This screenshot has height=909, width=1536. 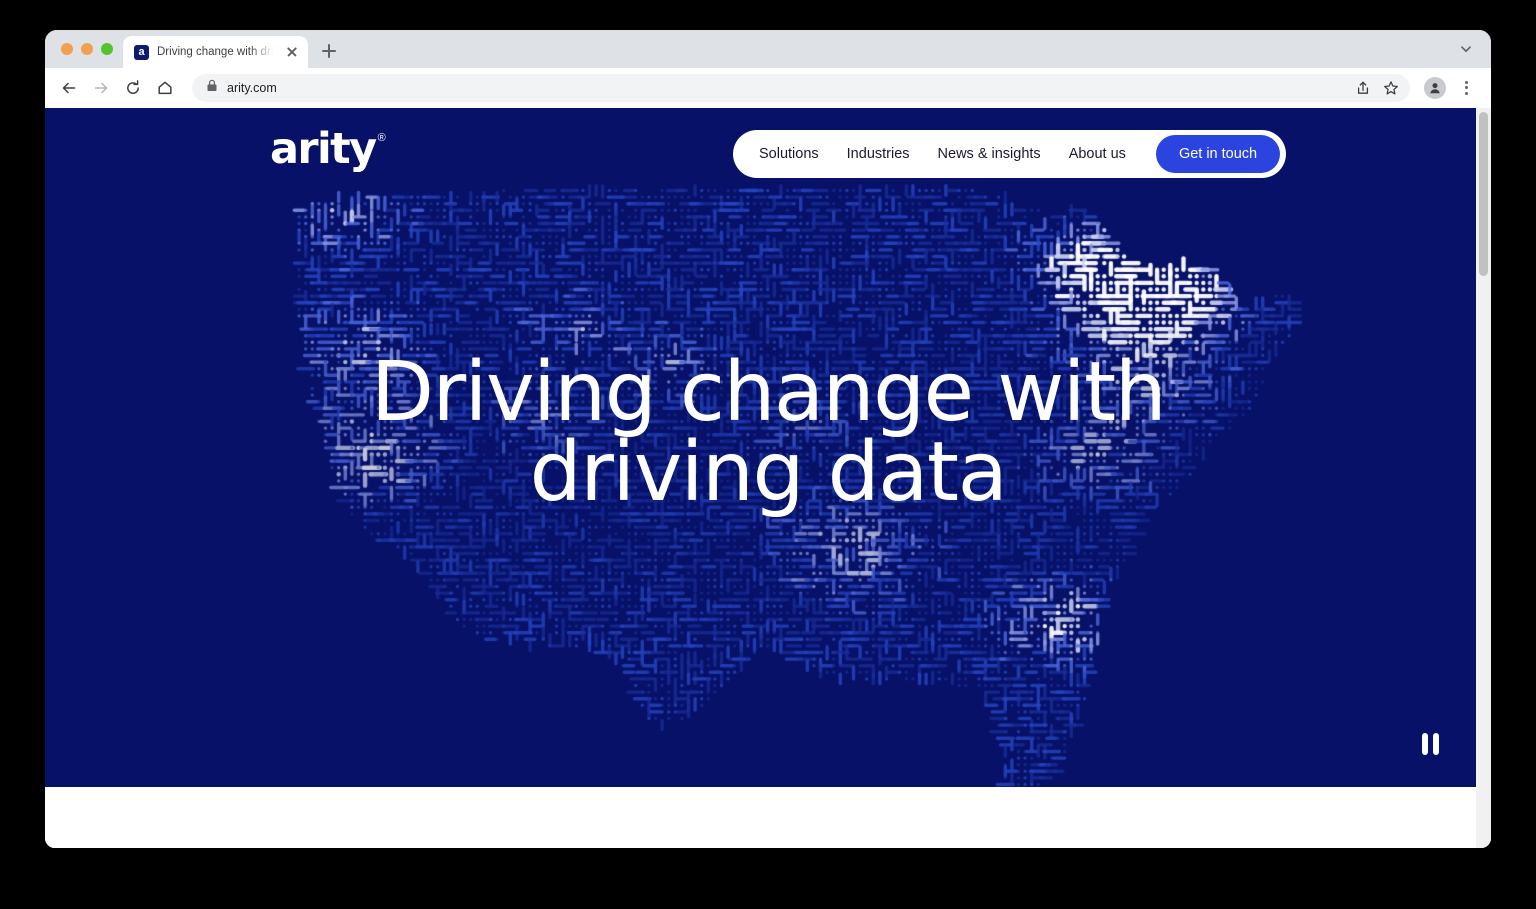 What do you see at coordinates (107, 49) in the screenshot?
I see `maximize-window-button` at bounding box center [107, 49].